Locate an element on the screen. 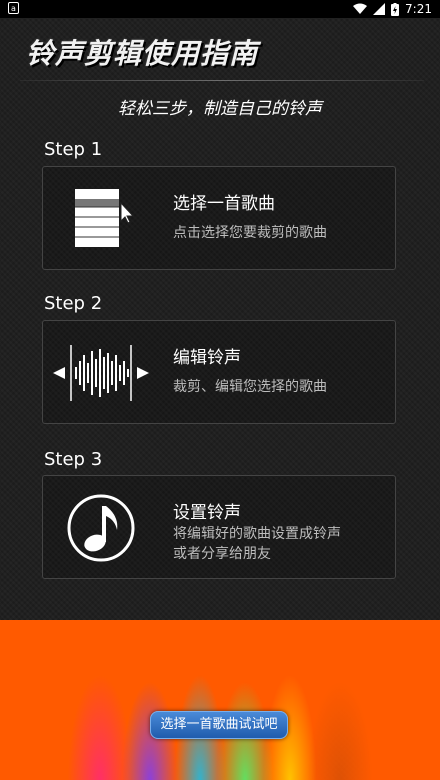 This screenshot has width=440, height=780. step-3-description-line-2: 或者分享给朋友 is located at coordinates (222, 554).